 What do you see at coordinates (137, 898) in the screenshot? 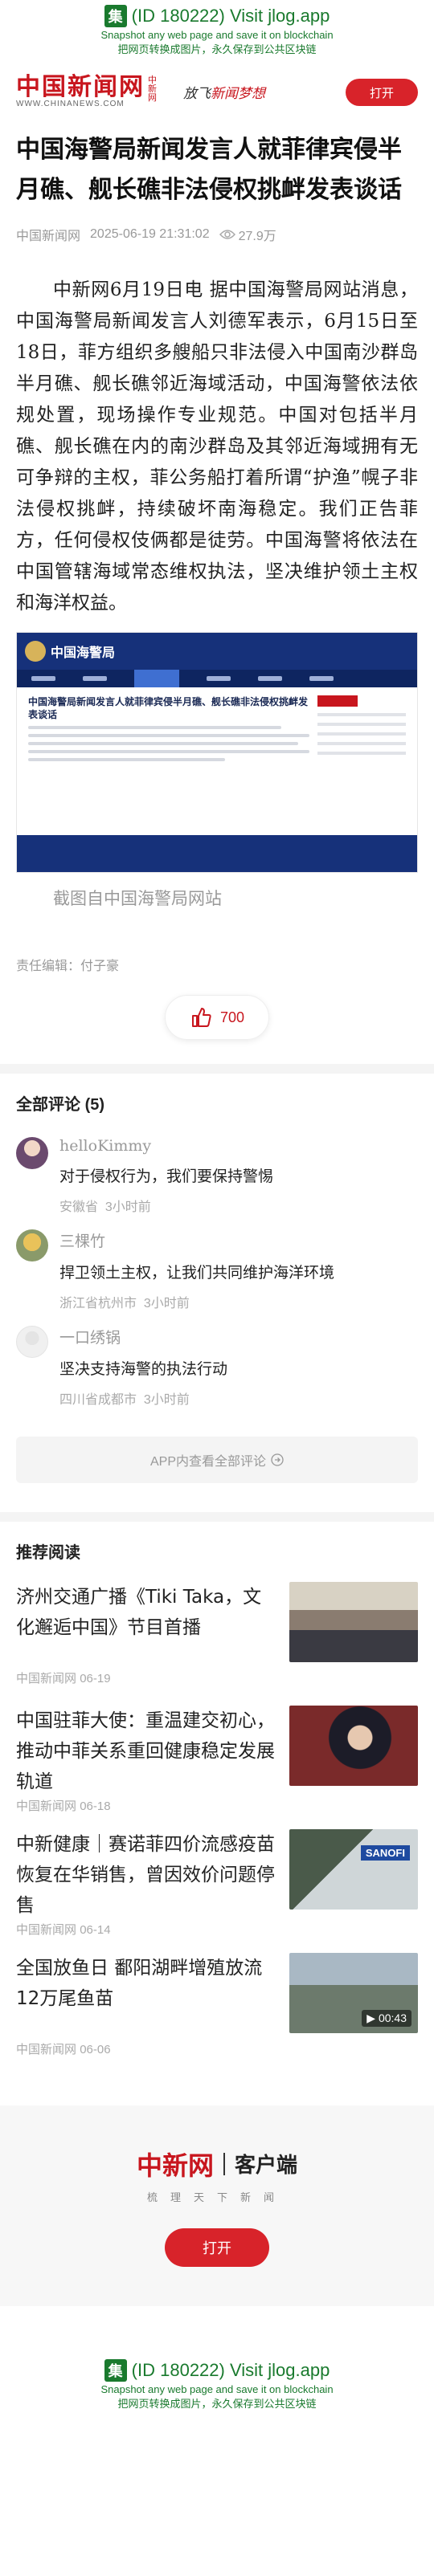
I see `image-caption: 截图自中国海警局网站` at bounding box center [137, 898].